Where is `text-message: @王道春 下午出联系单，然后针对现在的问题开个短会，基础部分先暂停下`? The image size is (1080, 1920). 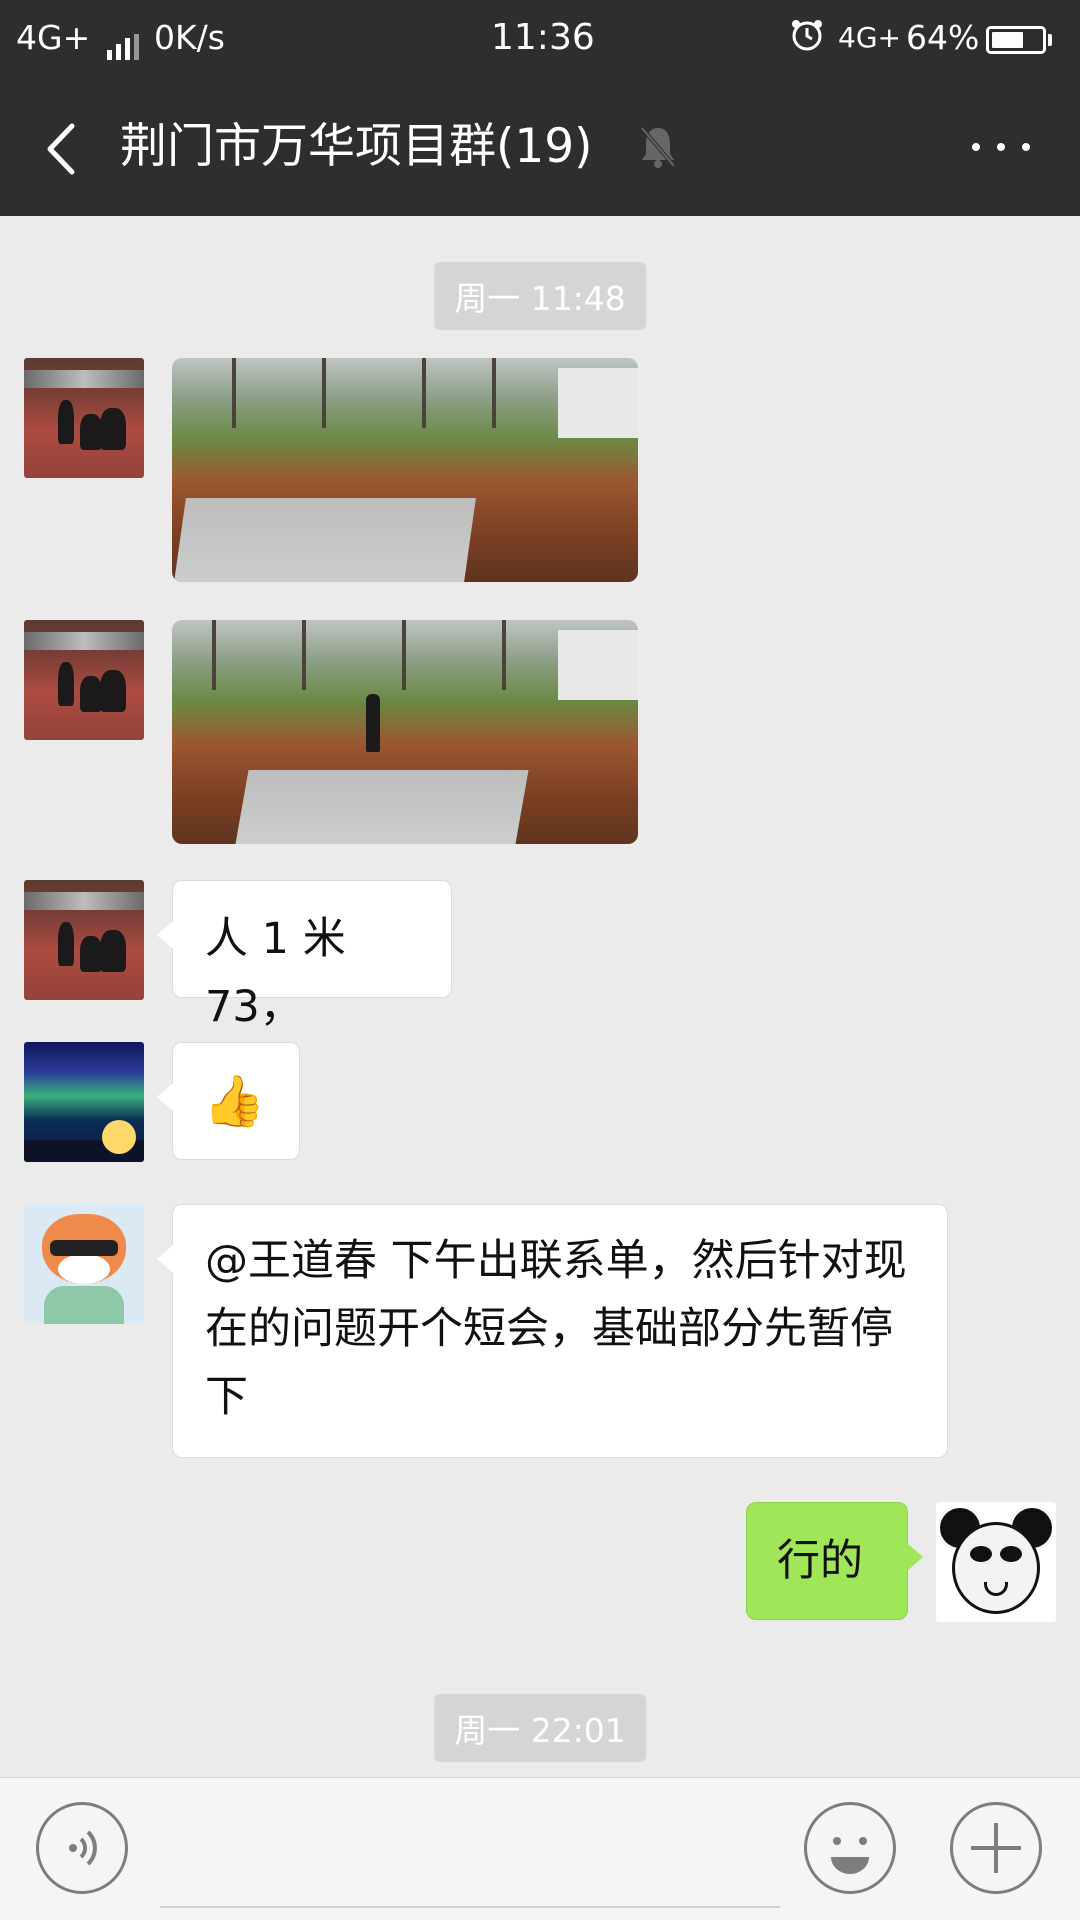
text-message: @王道春 下午出联系单，然后针对现在的问题开个短会，基础部分先暂停下 is located at coordinates (552, 1331).